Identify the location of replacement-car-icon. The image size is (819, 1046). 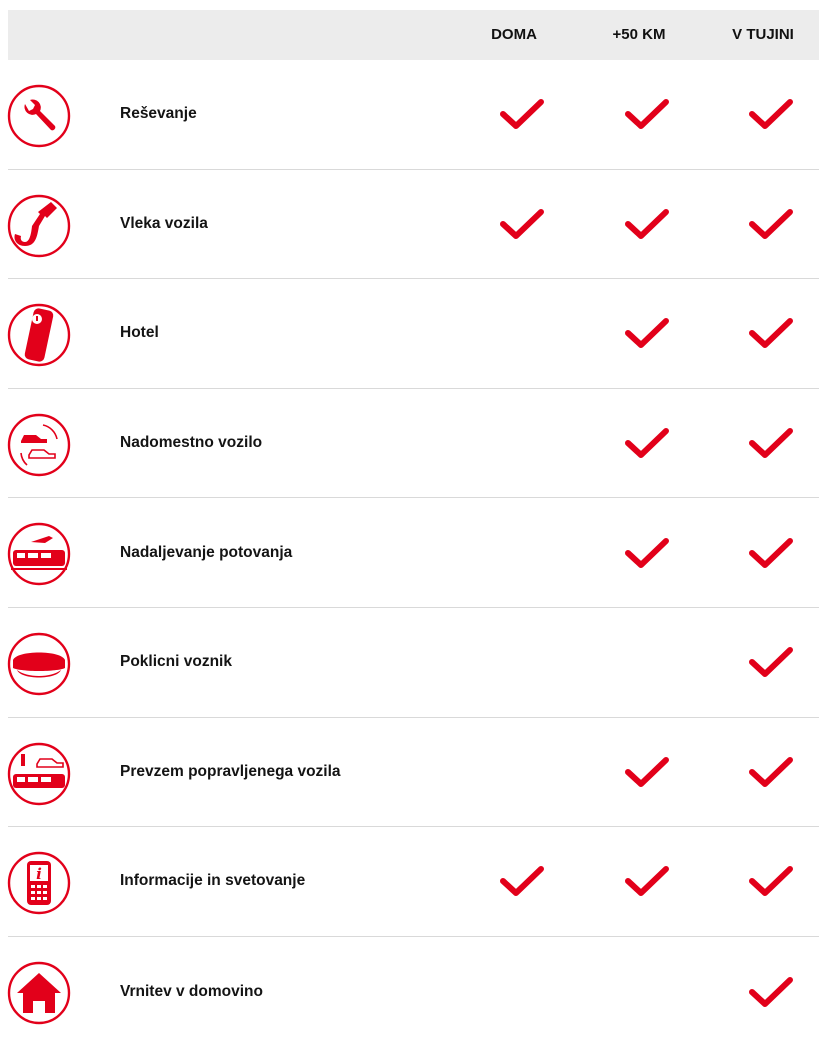
(39, 445).